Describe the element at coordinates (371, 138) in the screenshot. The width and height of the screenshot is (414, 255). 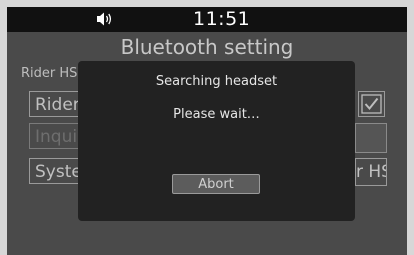
I see `inquiry-toggle` at that location.